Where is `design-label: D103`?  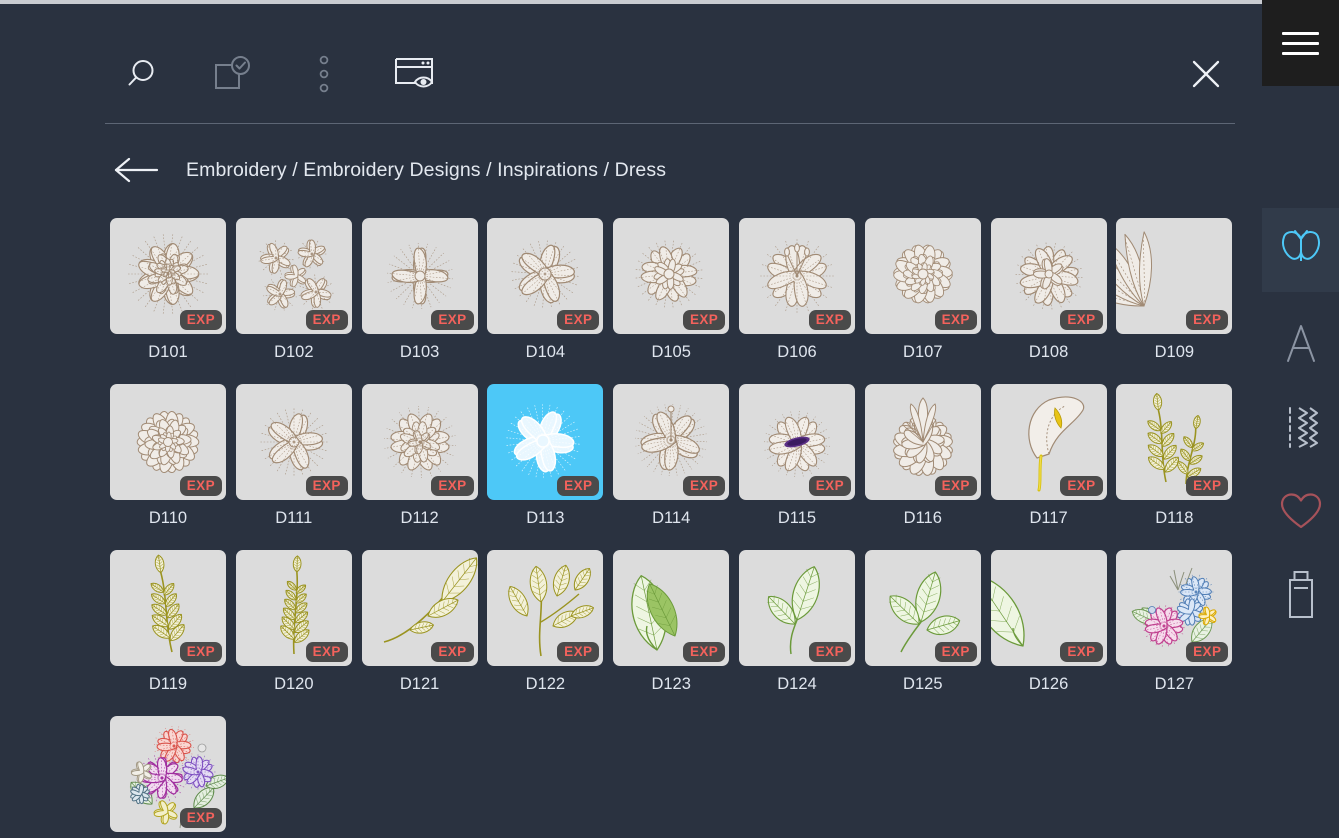
design-label: D103 is located at coordinates (419, 352).